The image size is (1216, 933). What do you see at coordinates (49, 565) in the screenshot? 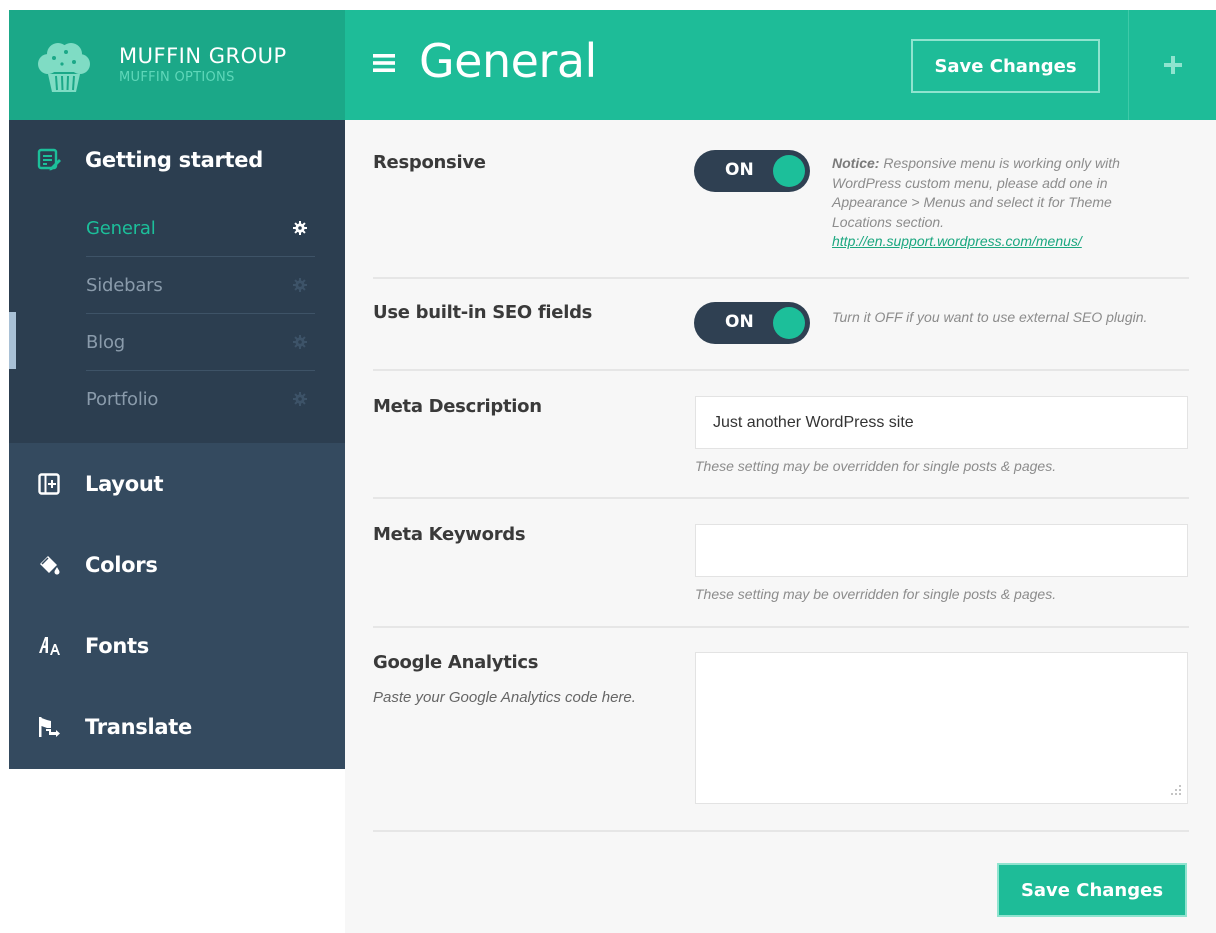
I see `paint-bucket-icon` at bounding box center [49, 565].